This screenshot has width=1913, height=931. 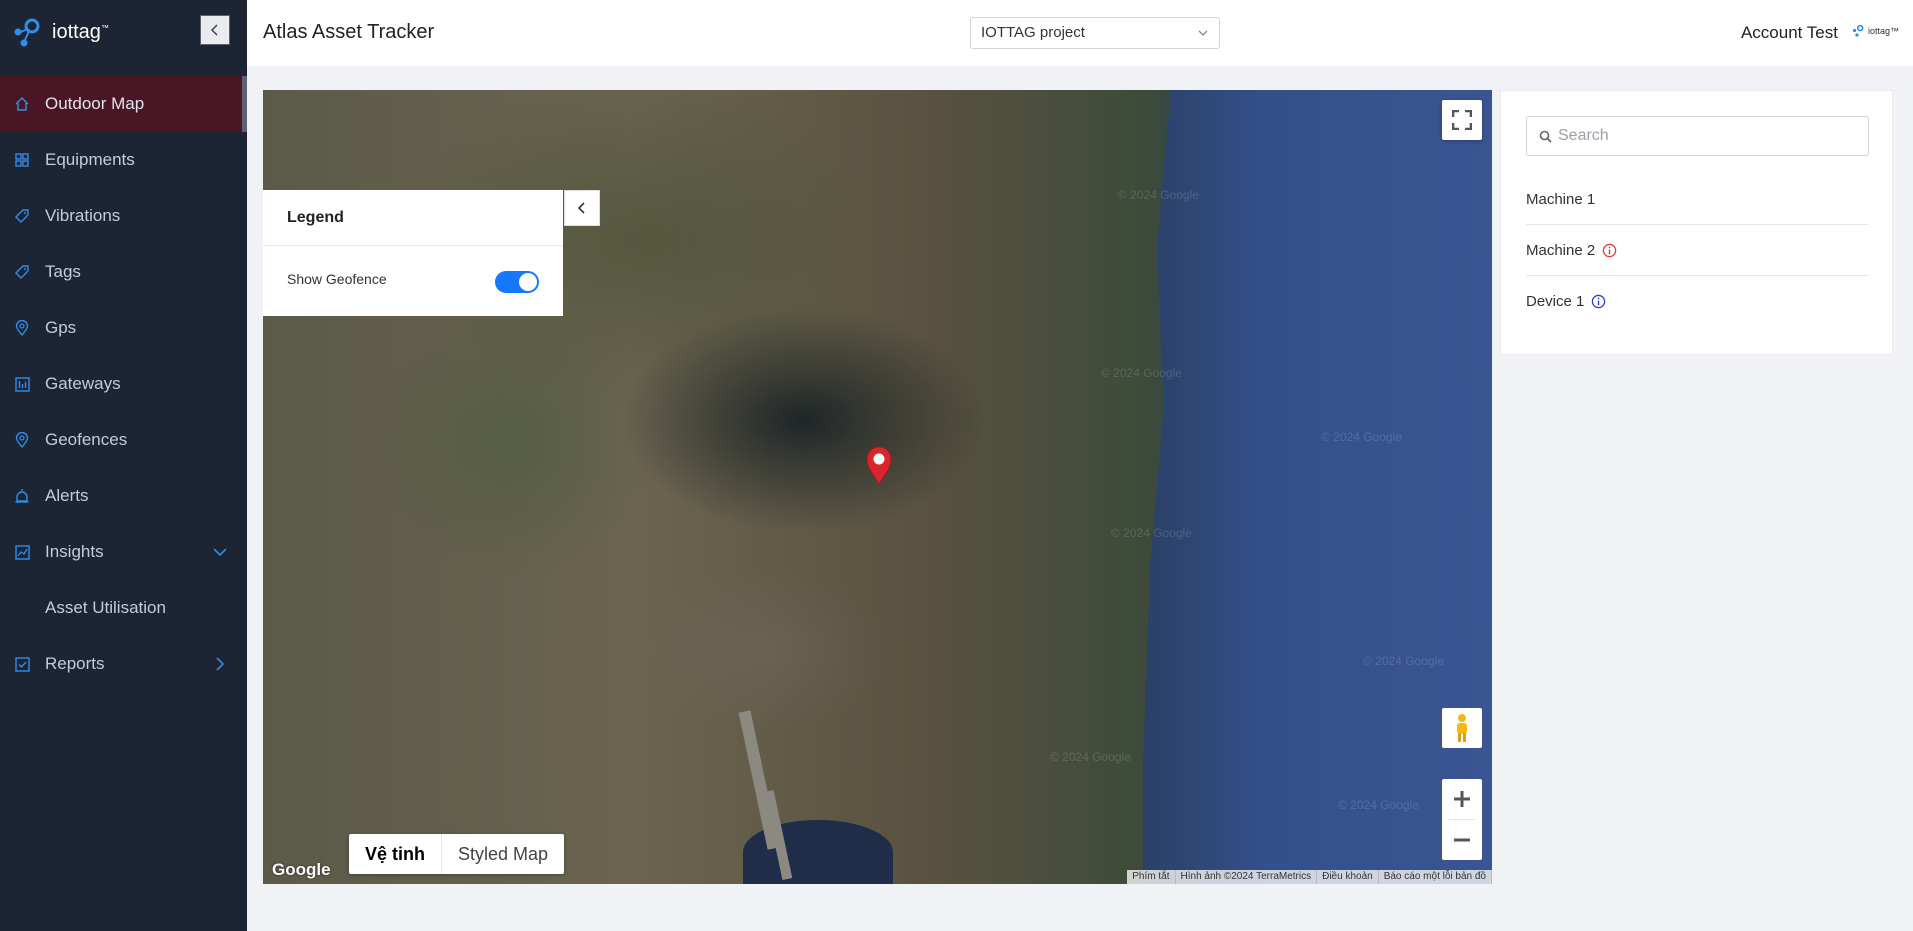 I want to click on gateway-icon, so click(x=22, y=384).